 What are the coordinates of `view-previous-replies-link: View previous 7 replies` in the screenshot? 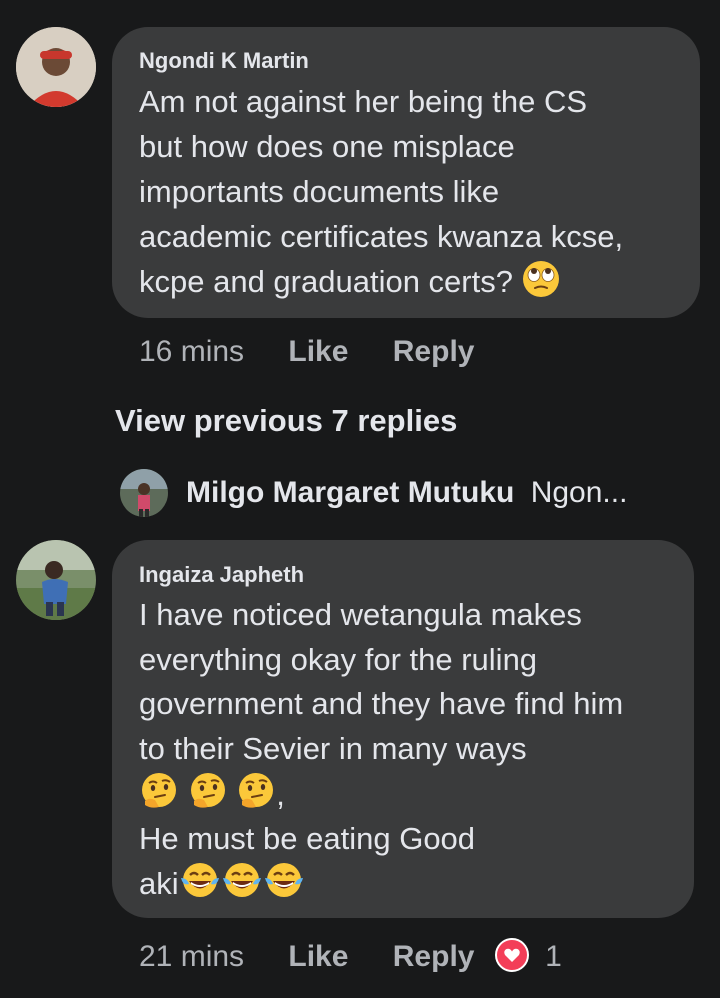 It's located at (286, 421).